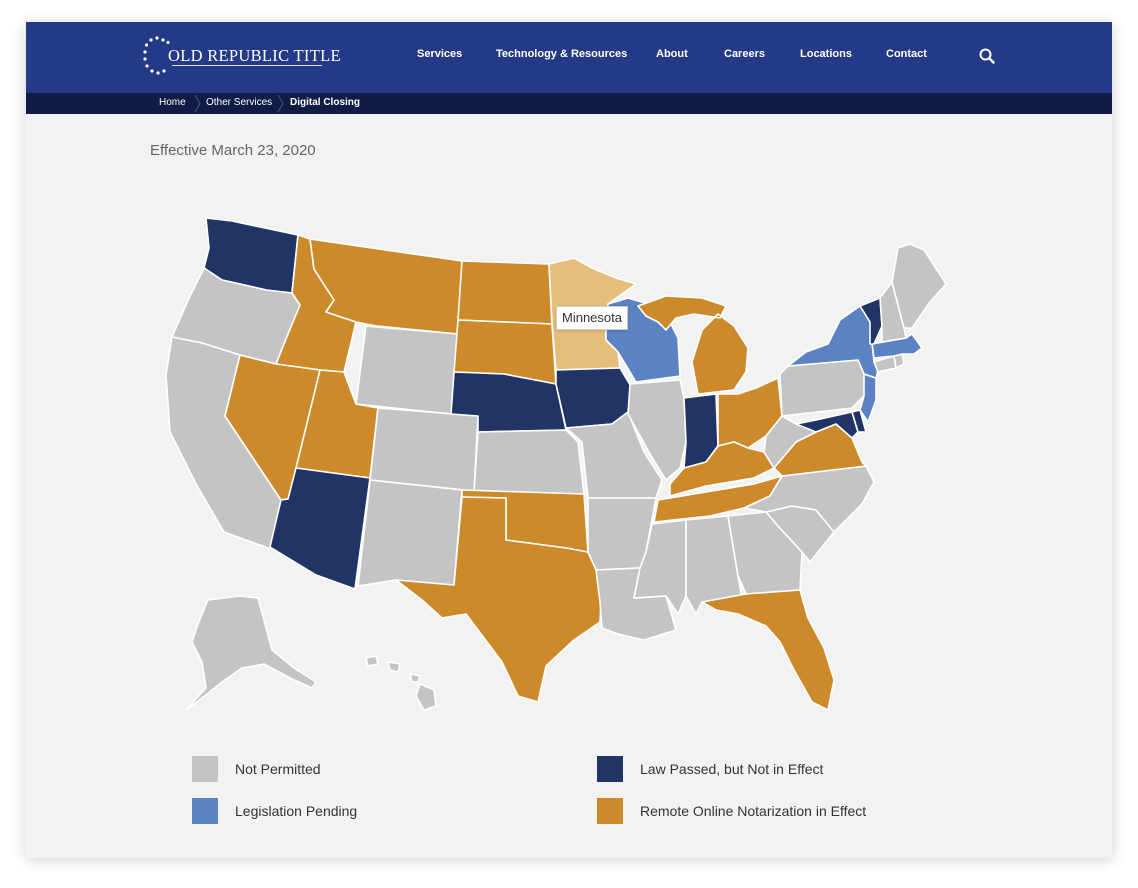  What do you see at coordinates (278, 769) in the screenshot?
I see `legend-label: Not Permitted` at bounding box center [278, 769].